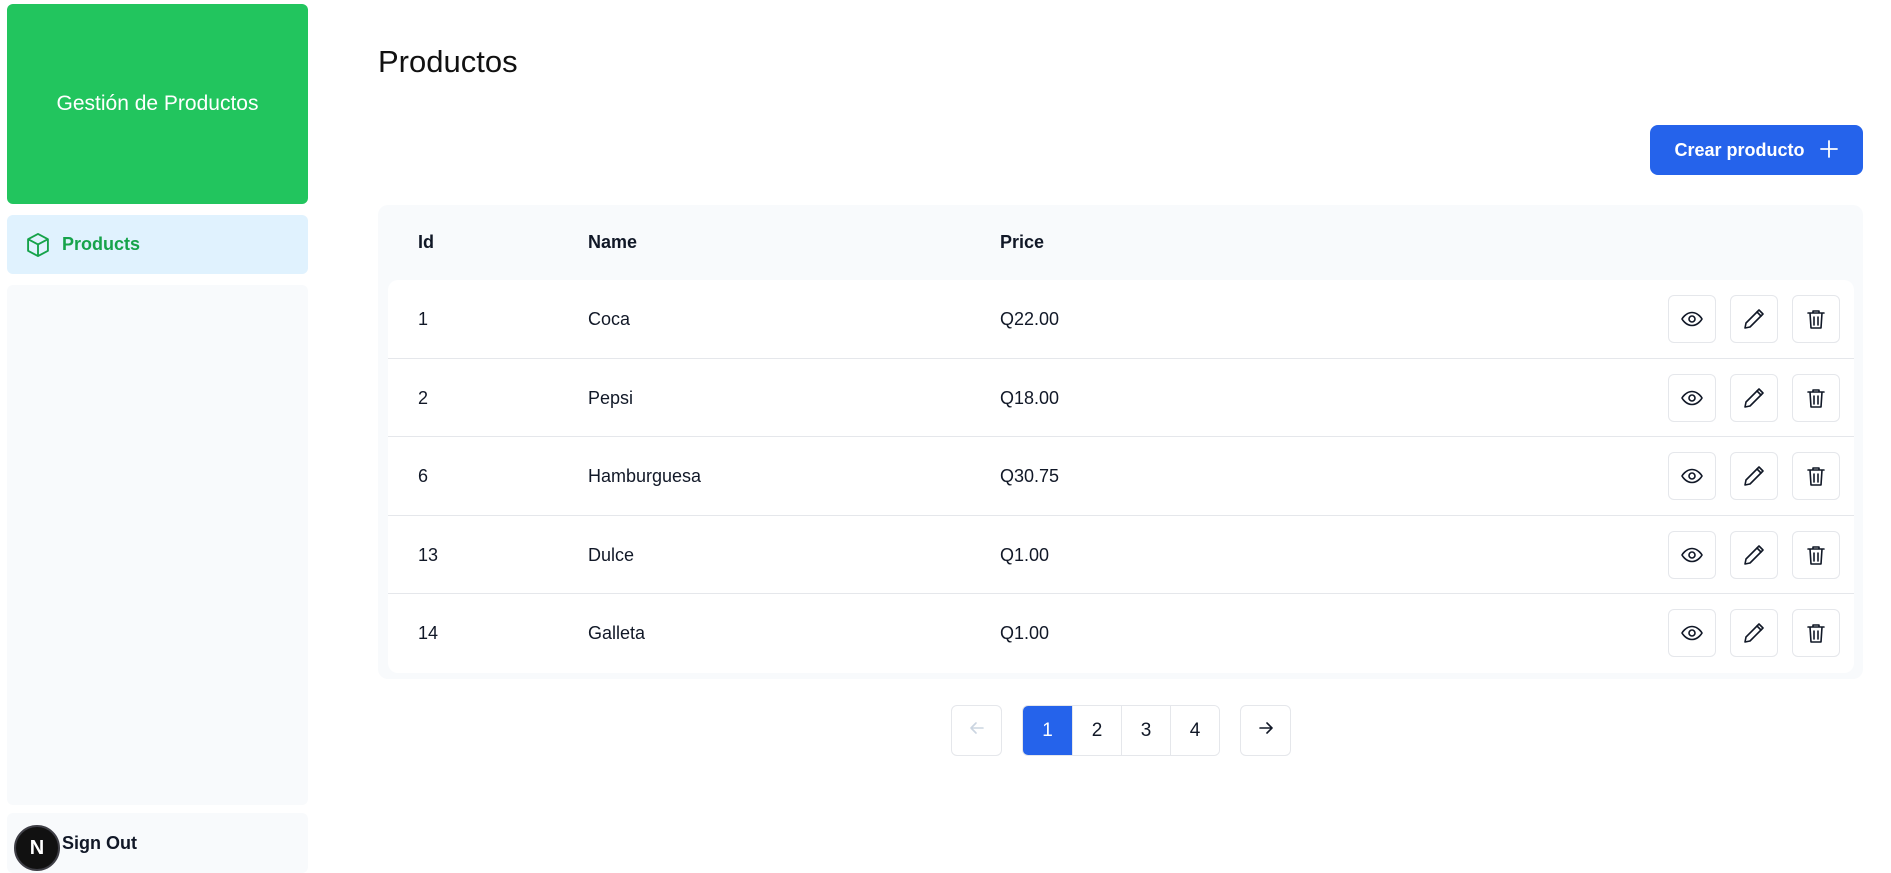  Describe the element at coordinates (448, 61) in the screenshot. I see `page-title: Productos` at that location.